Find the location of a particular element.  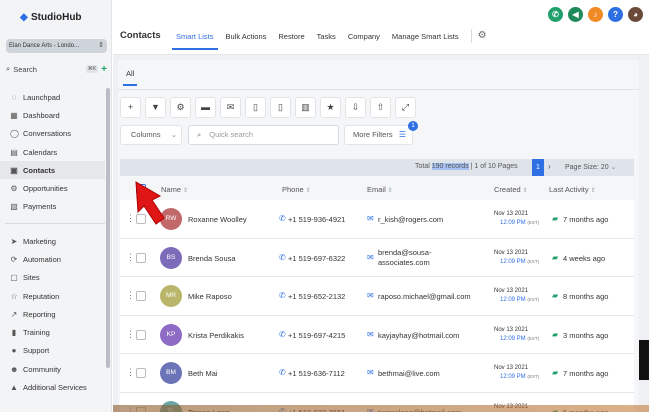

quick-add-icon: + is located at coordinates (104, 69).